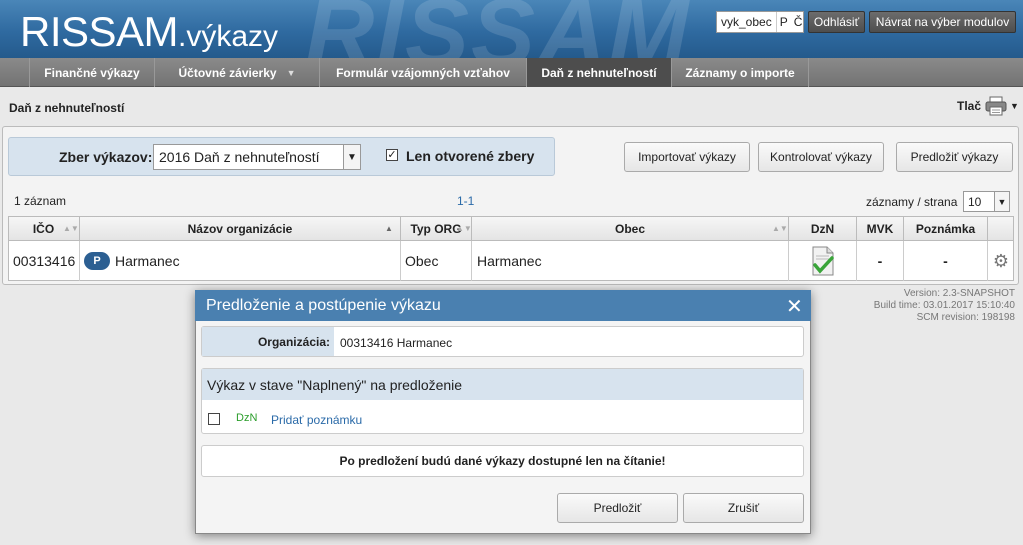 The width and height of the screenshot is (1023, 545). I want to click on nav-spacer, so click(15, 72).